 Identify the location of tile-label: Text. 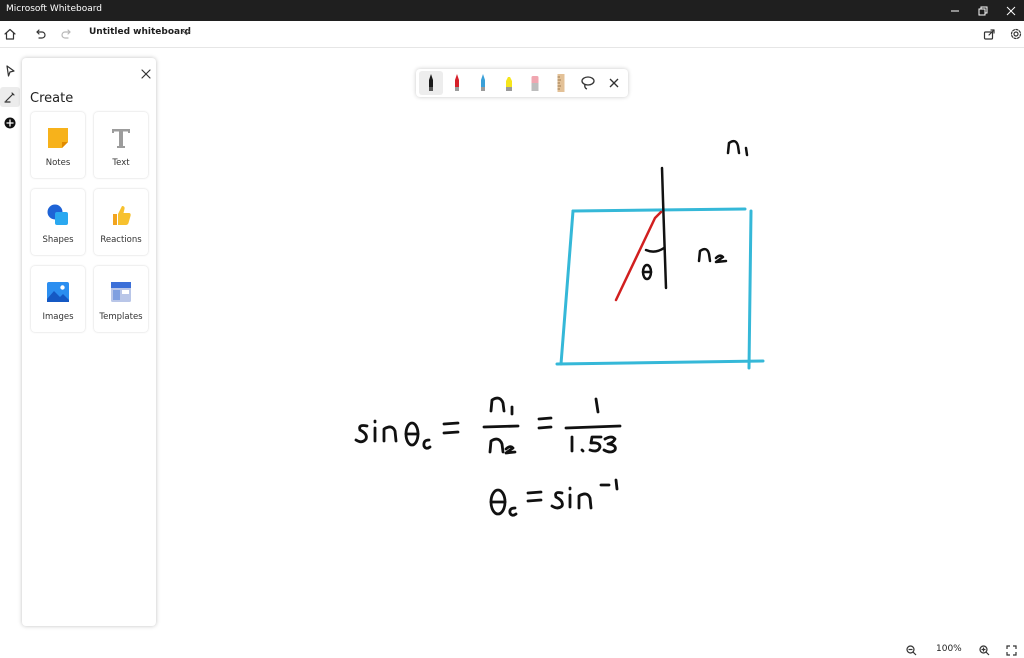
(121, 163).